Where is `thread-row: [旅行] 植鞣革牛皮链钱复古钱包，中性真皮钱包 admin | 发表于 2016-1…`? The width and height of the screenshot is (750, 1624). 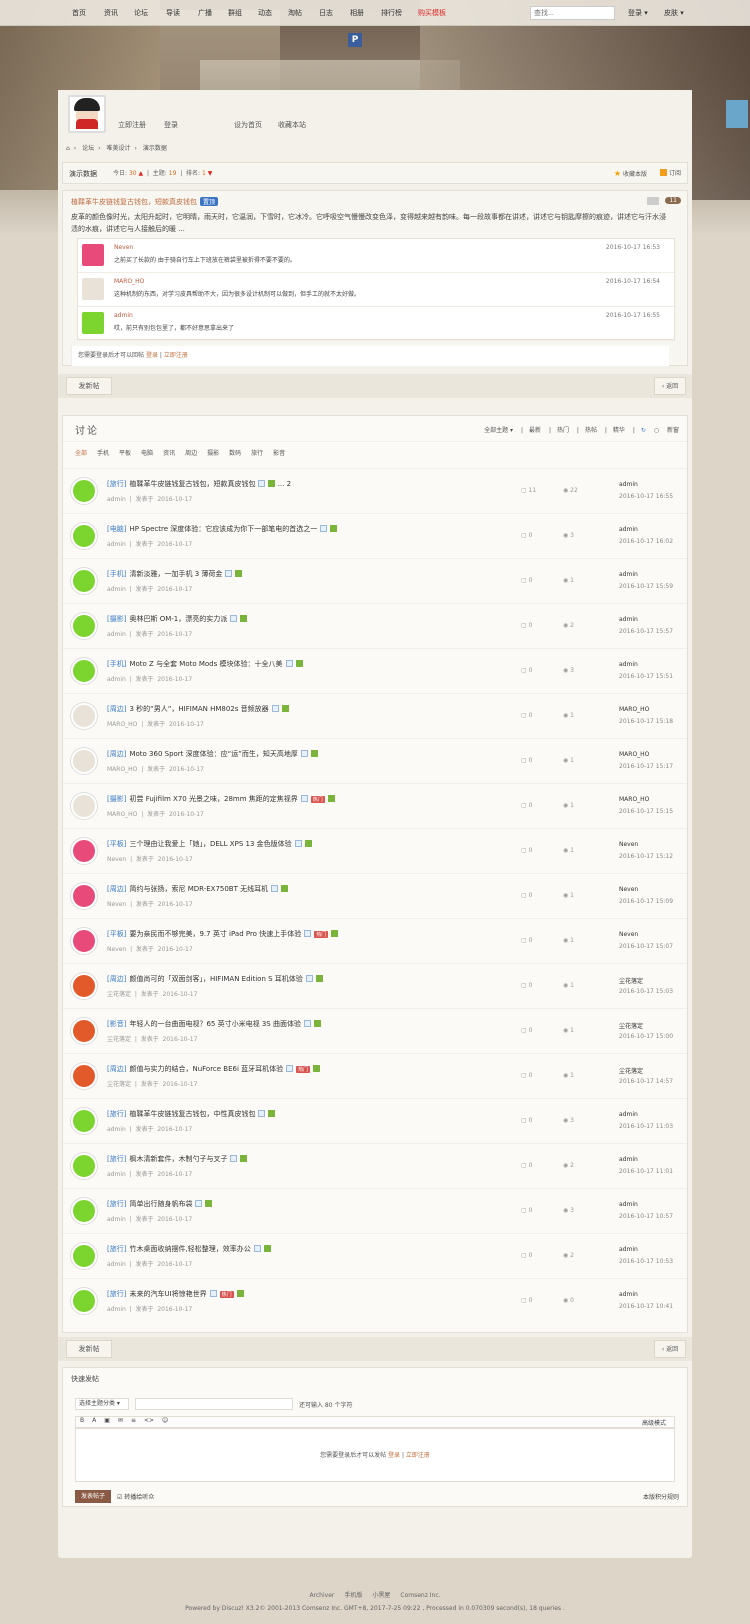
thread-row: [旅行] 植鞣革牛皮链钱复古钱包，中性真皮钱包 admin | 发表于 2016-1… is located at coordinates (375, 1120).